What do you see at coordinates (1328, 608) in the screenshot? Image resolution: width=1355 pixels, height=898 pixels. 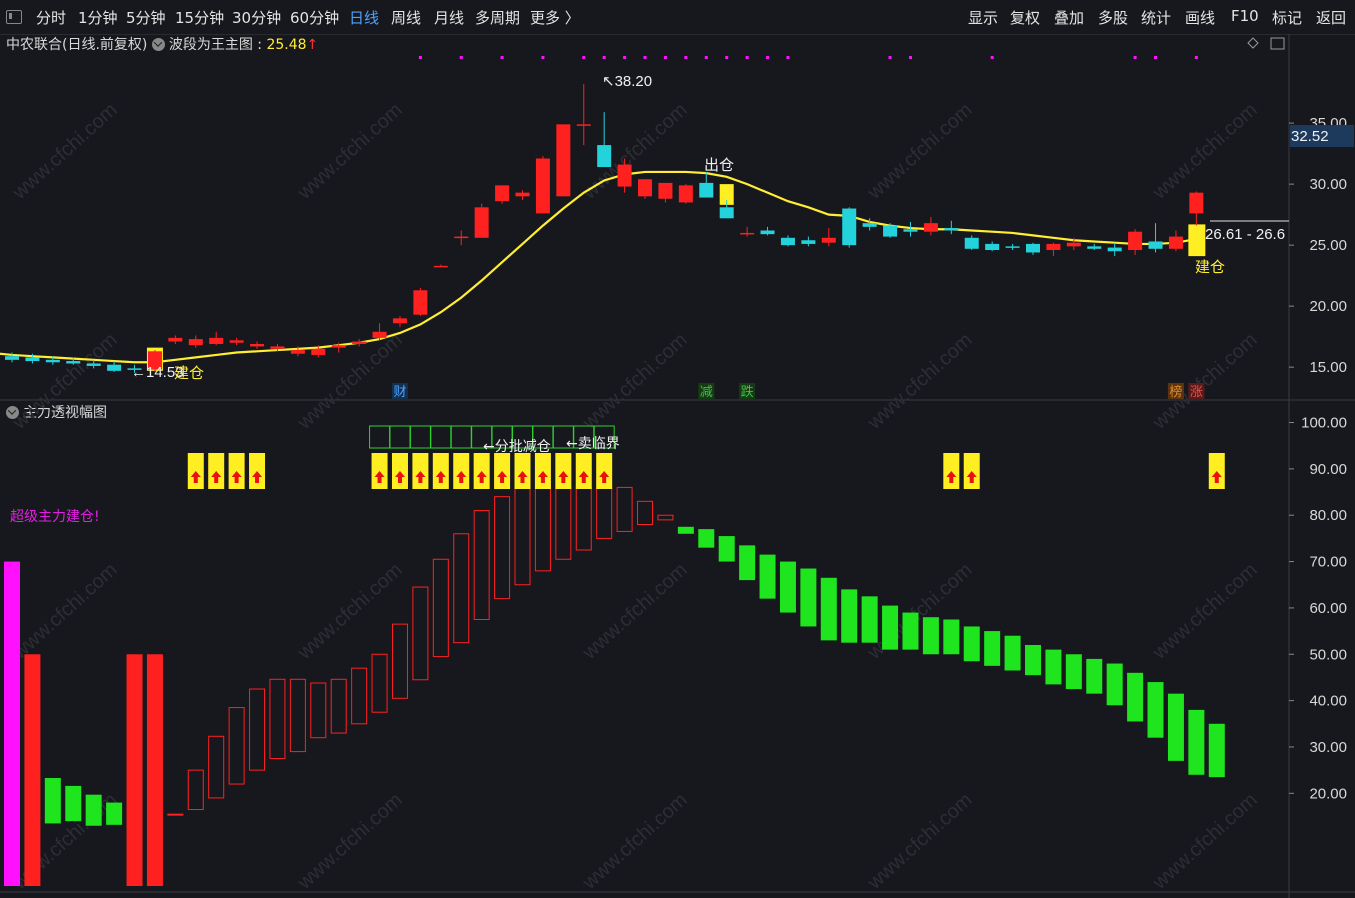 I see `y-tick-label: 60.00` at bounding box center [1328, 608].